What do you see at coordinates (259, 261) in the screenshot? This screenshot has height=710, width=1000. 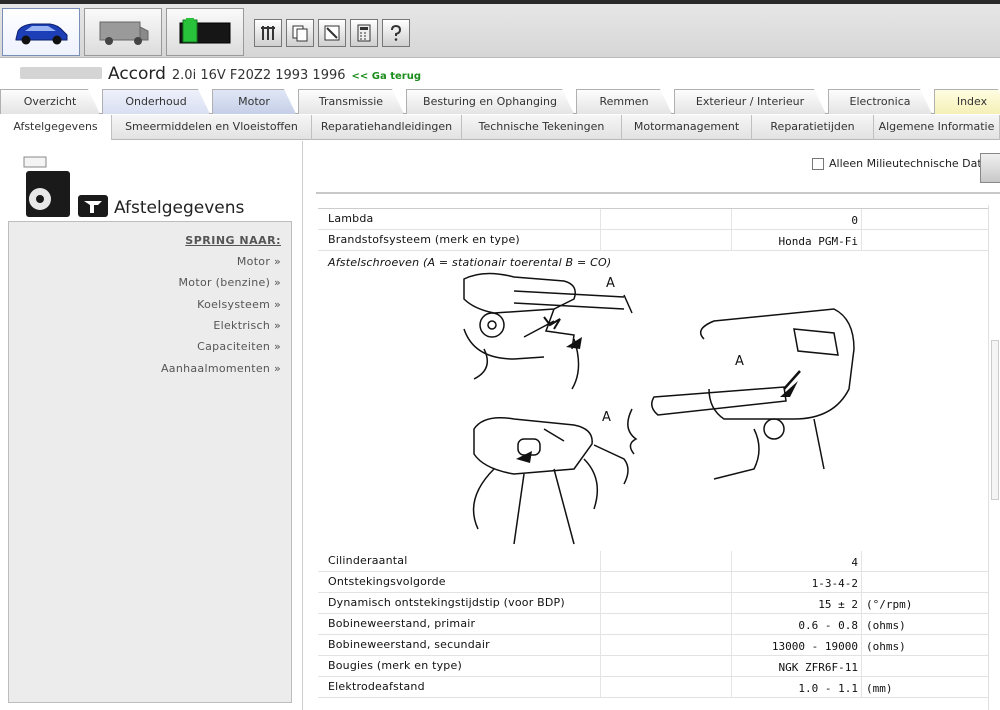 I see `jump-link-motor: Motor »` at bounding box center [259, 261].